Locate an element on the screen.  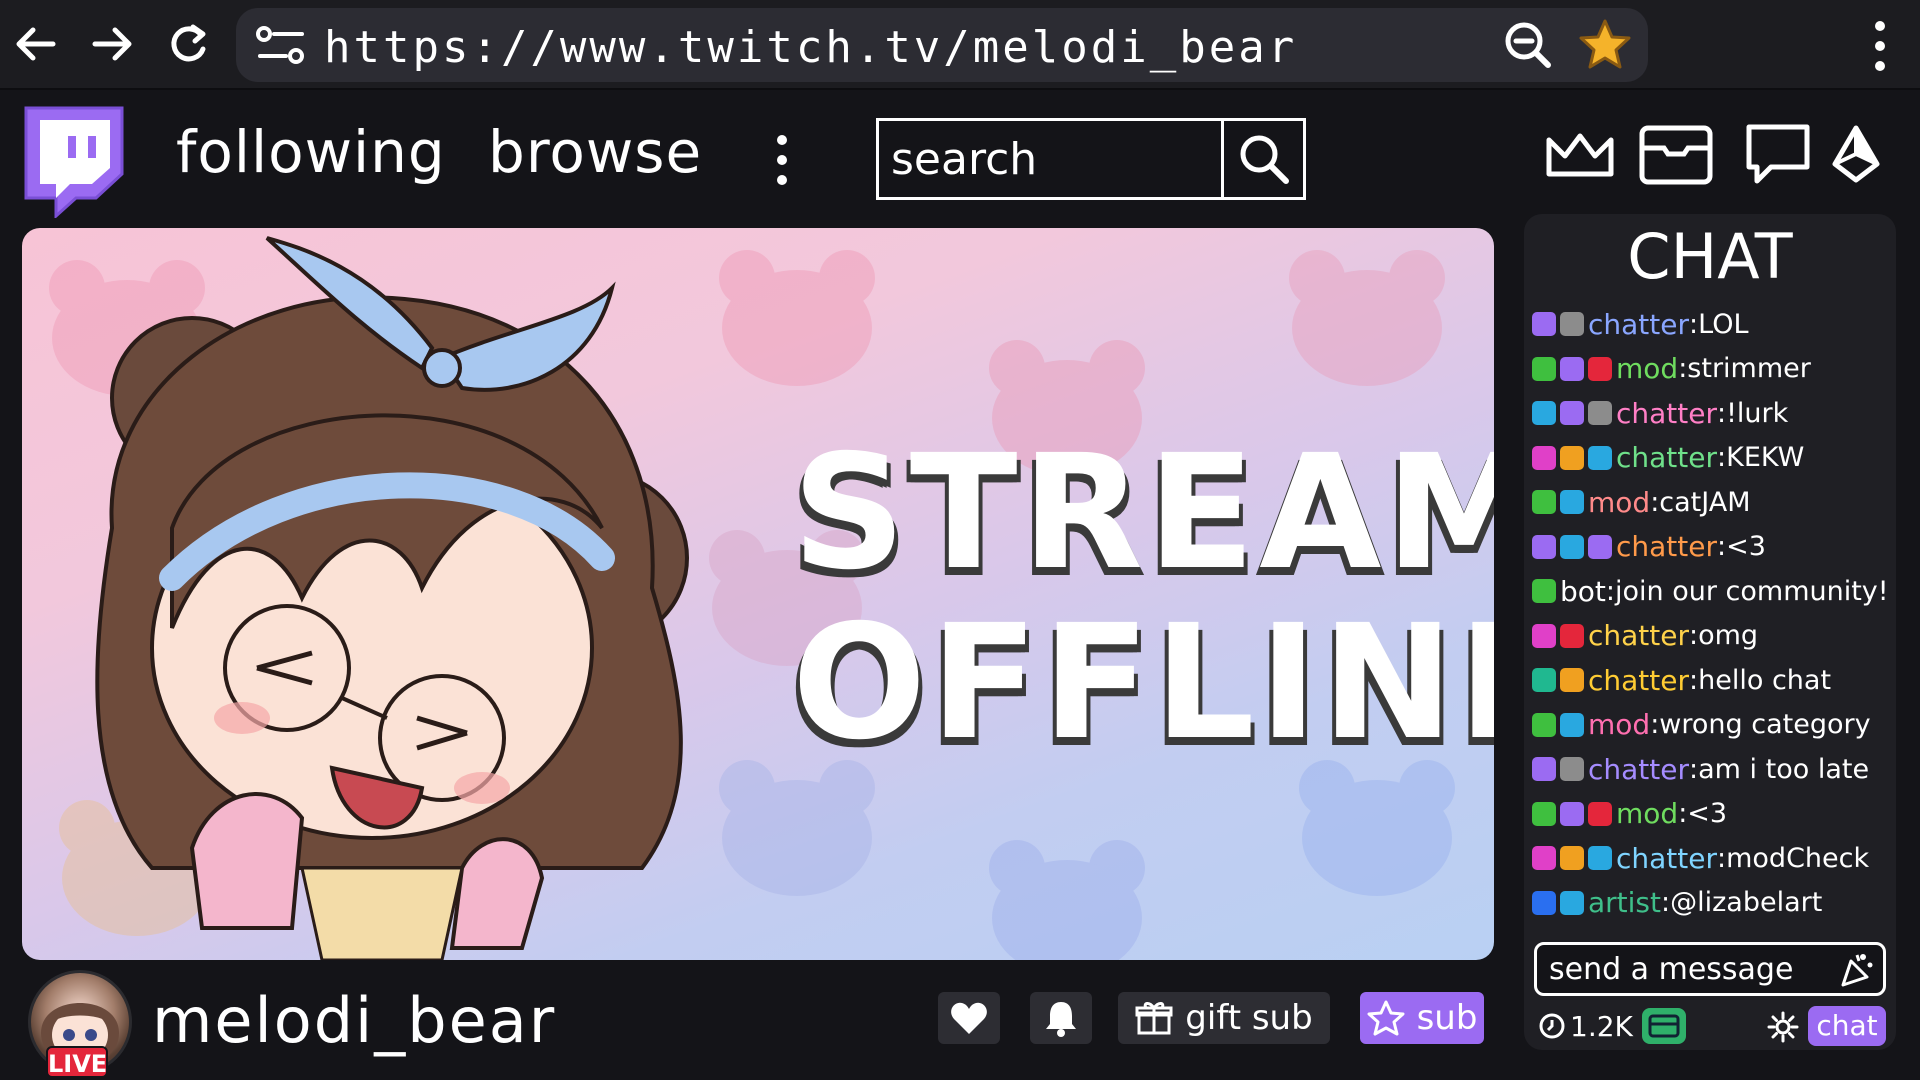
subscribe-button: sub is located at coordinates (1422, 1018).